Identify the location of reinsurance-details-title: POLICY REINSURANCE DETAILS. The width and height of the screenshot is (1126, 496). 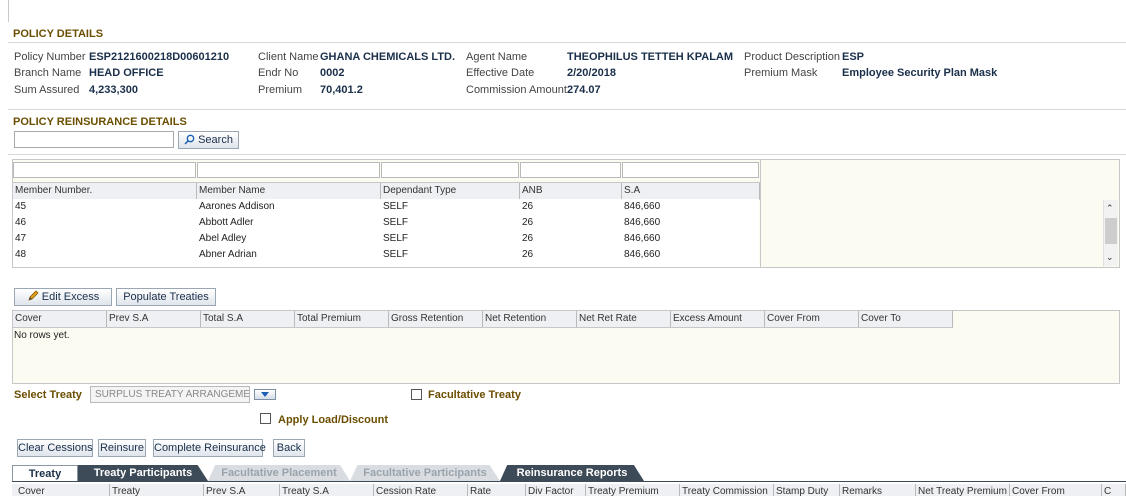
(100, 122).